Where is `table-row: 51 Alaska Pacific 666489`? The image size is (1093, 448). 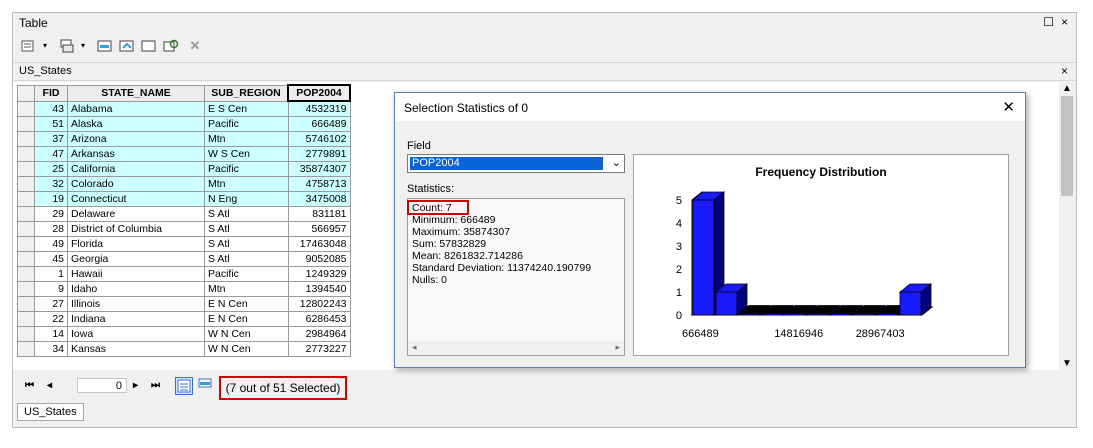 table-row: 51 Alaska Pacific 666489 is located at coordinates (184, 124).